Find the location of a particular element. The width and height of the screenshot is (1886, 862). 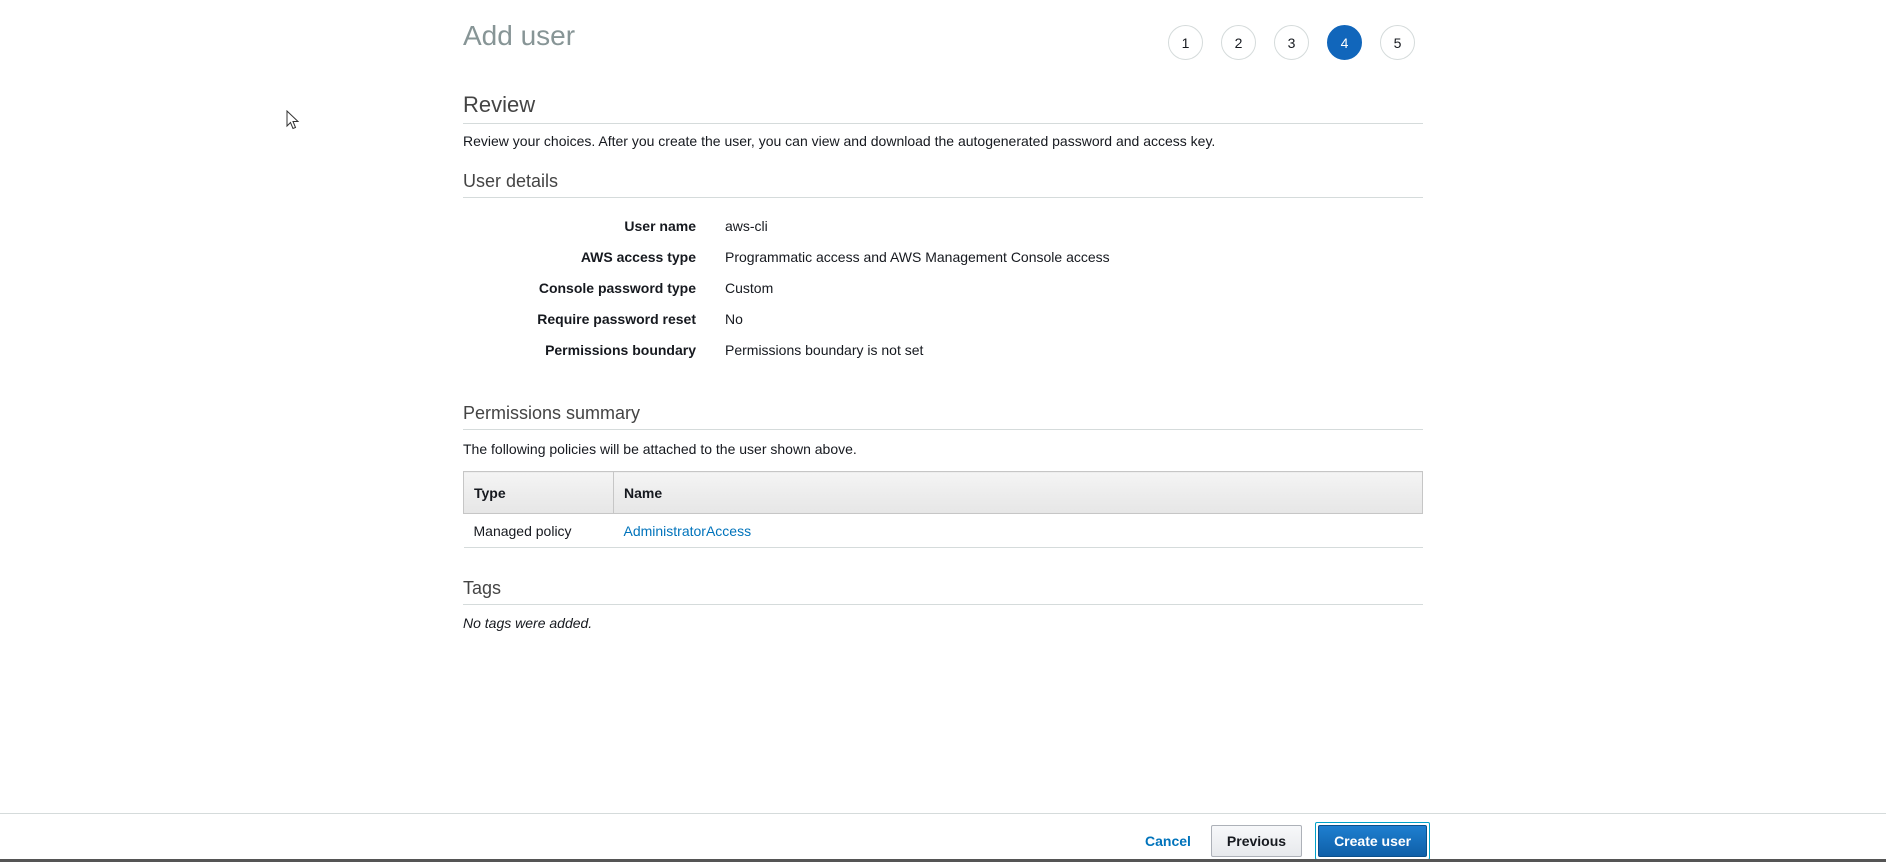

no-tags-text: No tags were added. is located at coordinates (528, 623).